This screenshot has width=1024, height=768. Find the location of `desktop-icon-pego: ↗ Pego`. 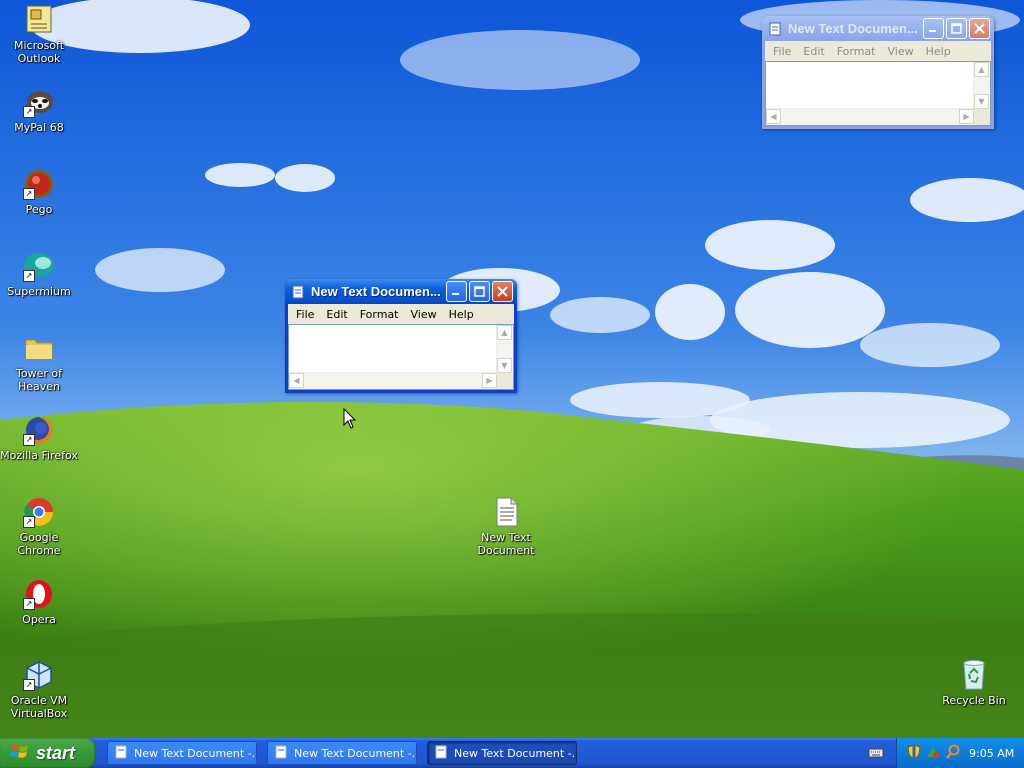

desktop-icon-pego: ↗ Pego is located at coordinates (39, 192).